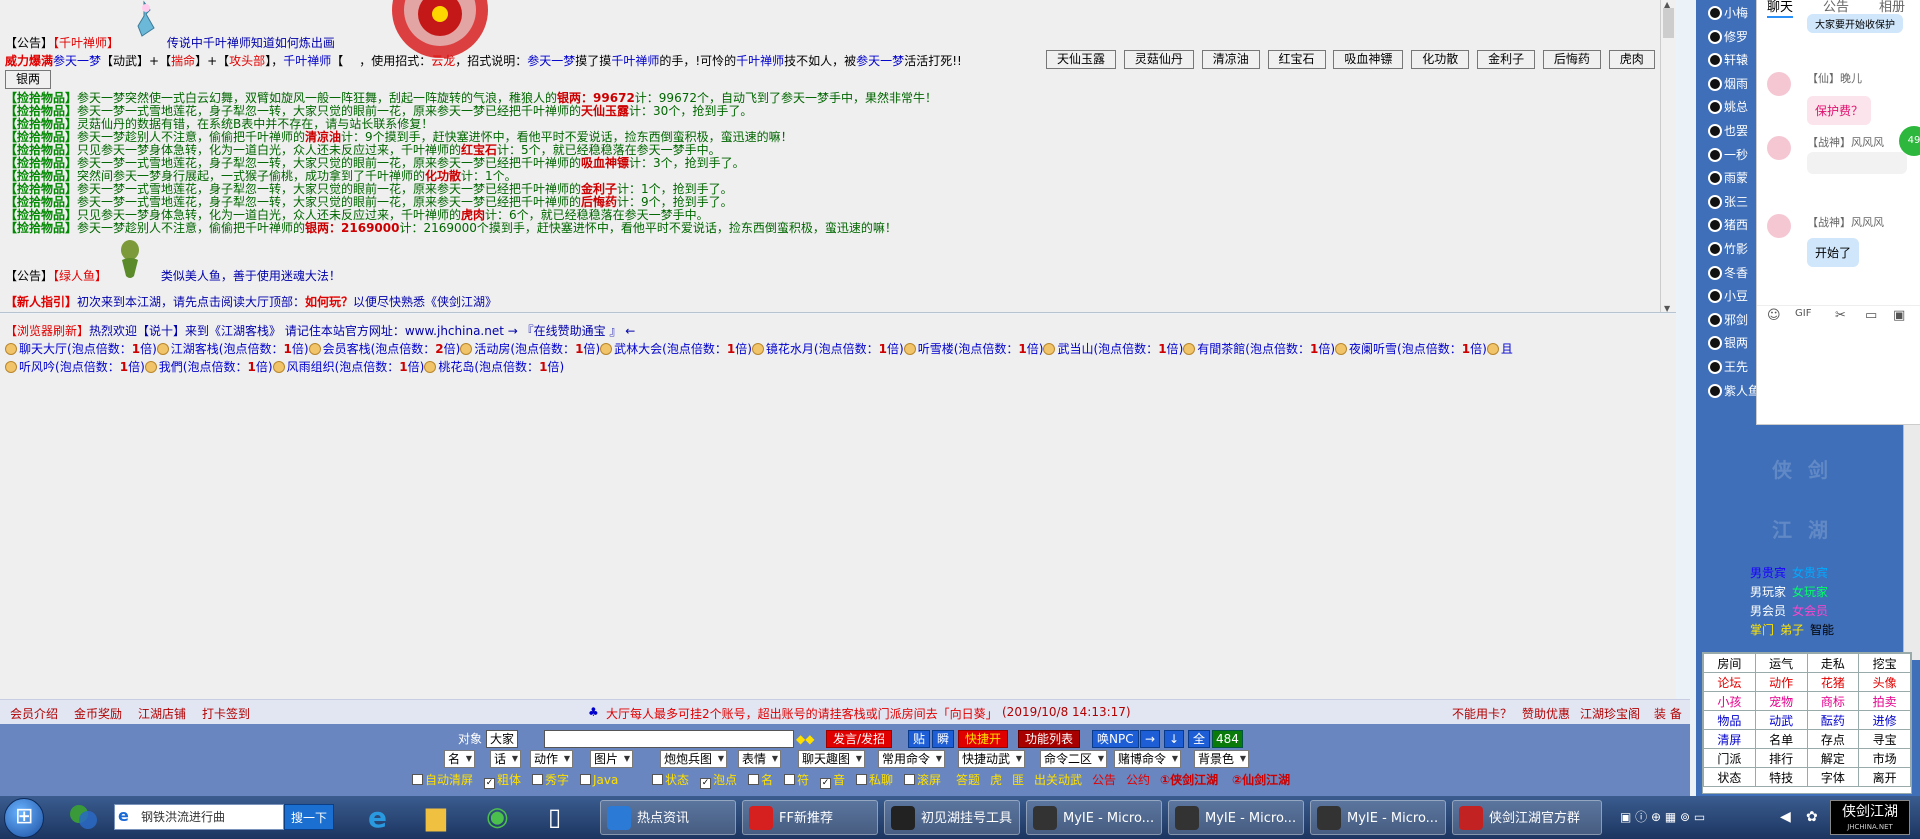 The width and height of the screenshot is (1920, 839). I want to click on taskbar-window: 侠剑江湖官方群, so click(1527, 817).